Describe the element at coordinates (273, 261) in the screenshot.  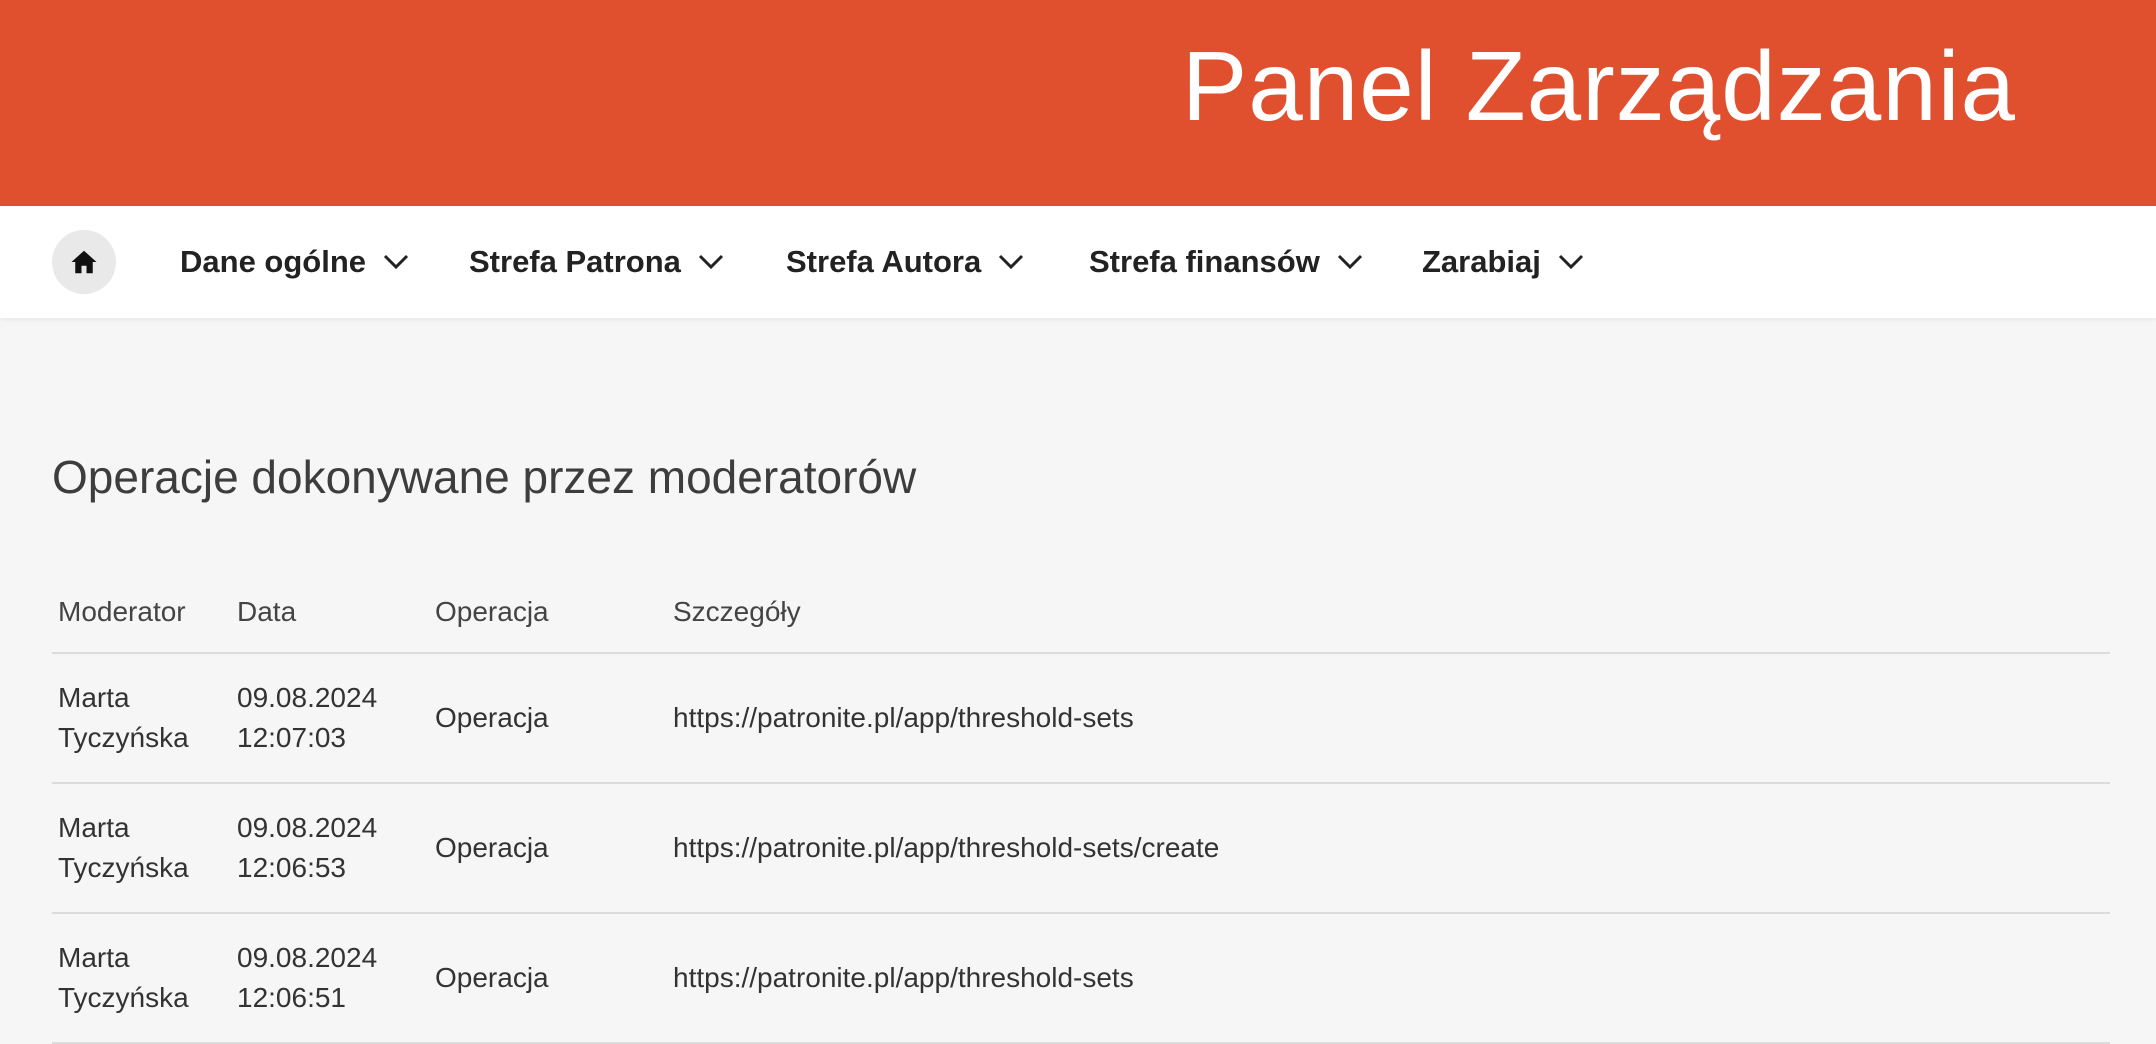
I see `nav-item-label: Dane ogólne` at that location.